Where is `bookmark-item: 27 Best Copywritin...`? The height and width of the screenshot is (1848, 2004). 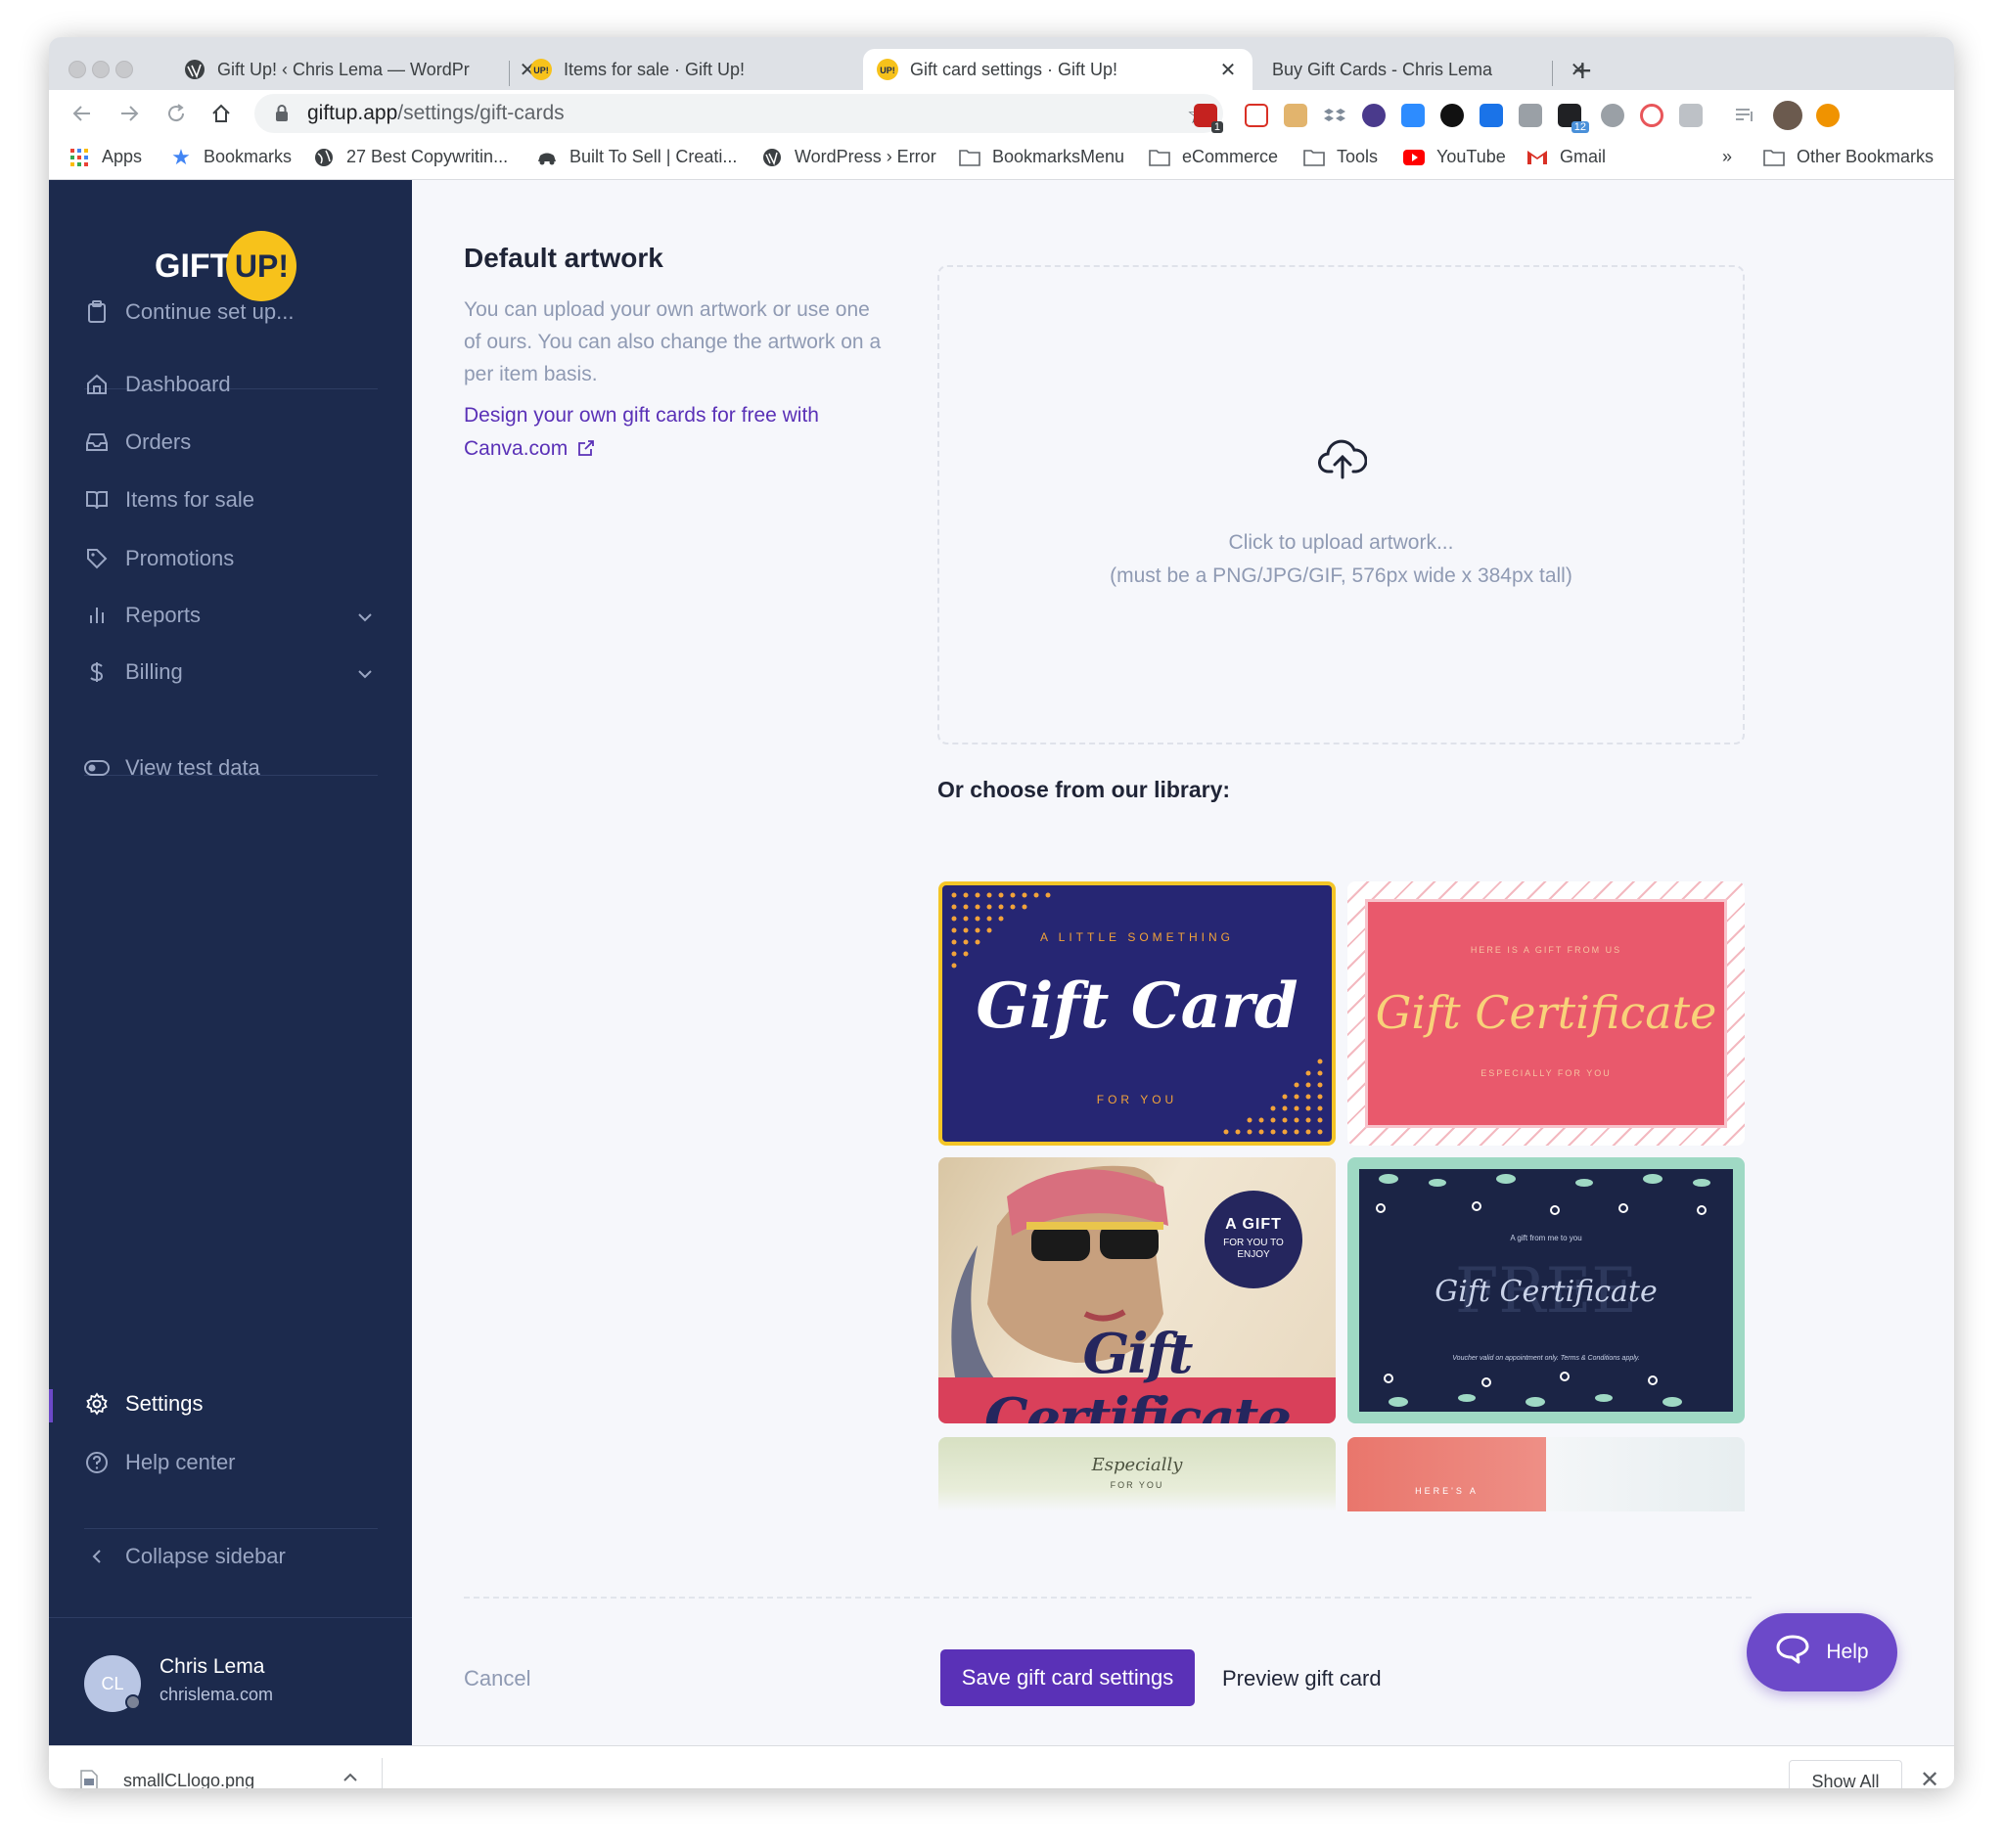
bookmark-item: 27 Best Copywritin... is located at coordinates (410, 157).